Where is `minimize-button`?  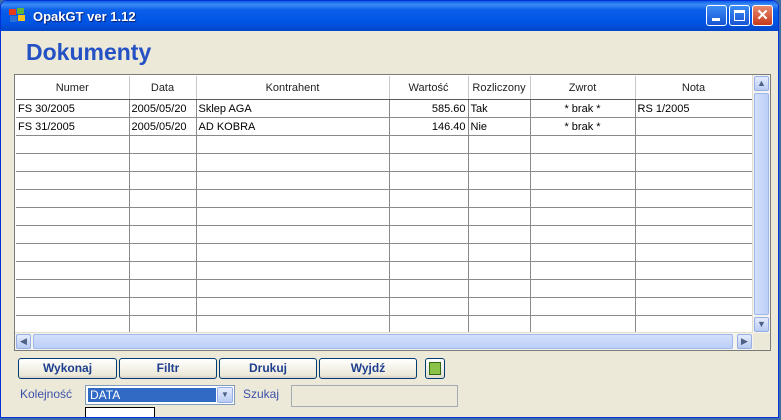 minimize-button is located at coordinates (716, 15).